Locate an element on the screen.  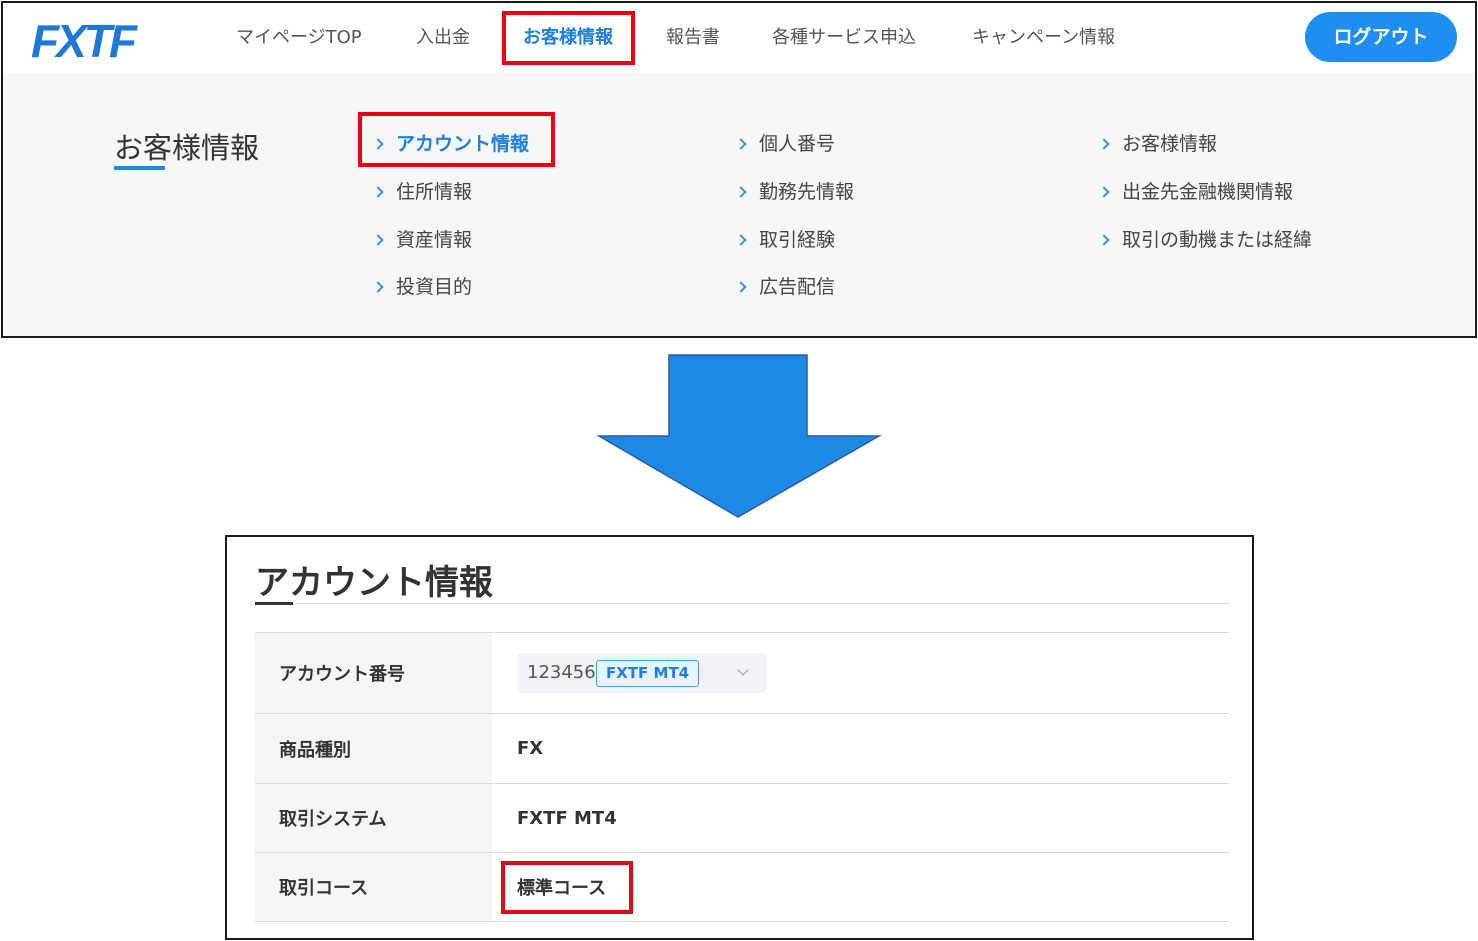
submenu-title-underline is located at coordinates (139, 168).